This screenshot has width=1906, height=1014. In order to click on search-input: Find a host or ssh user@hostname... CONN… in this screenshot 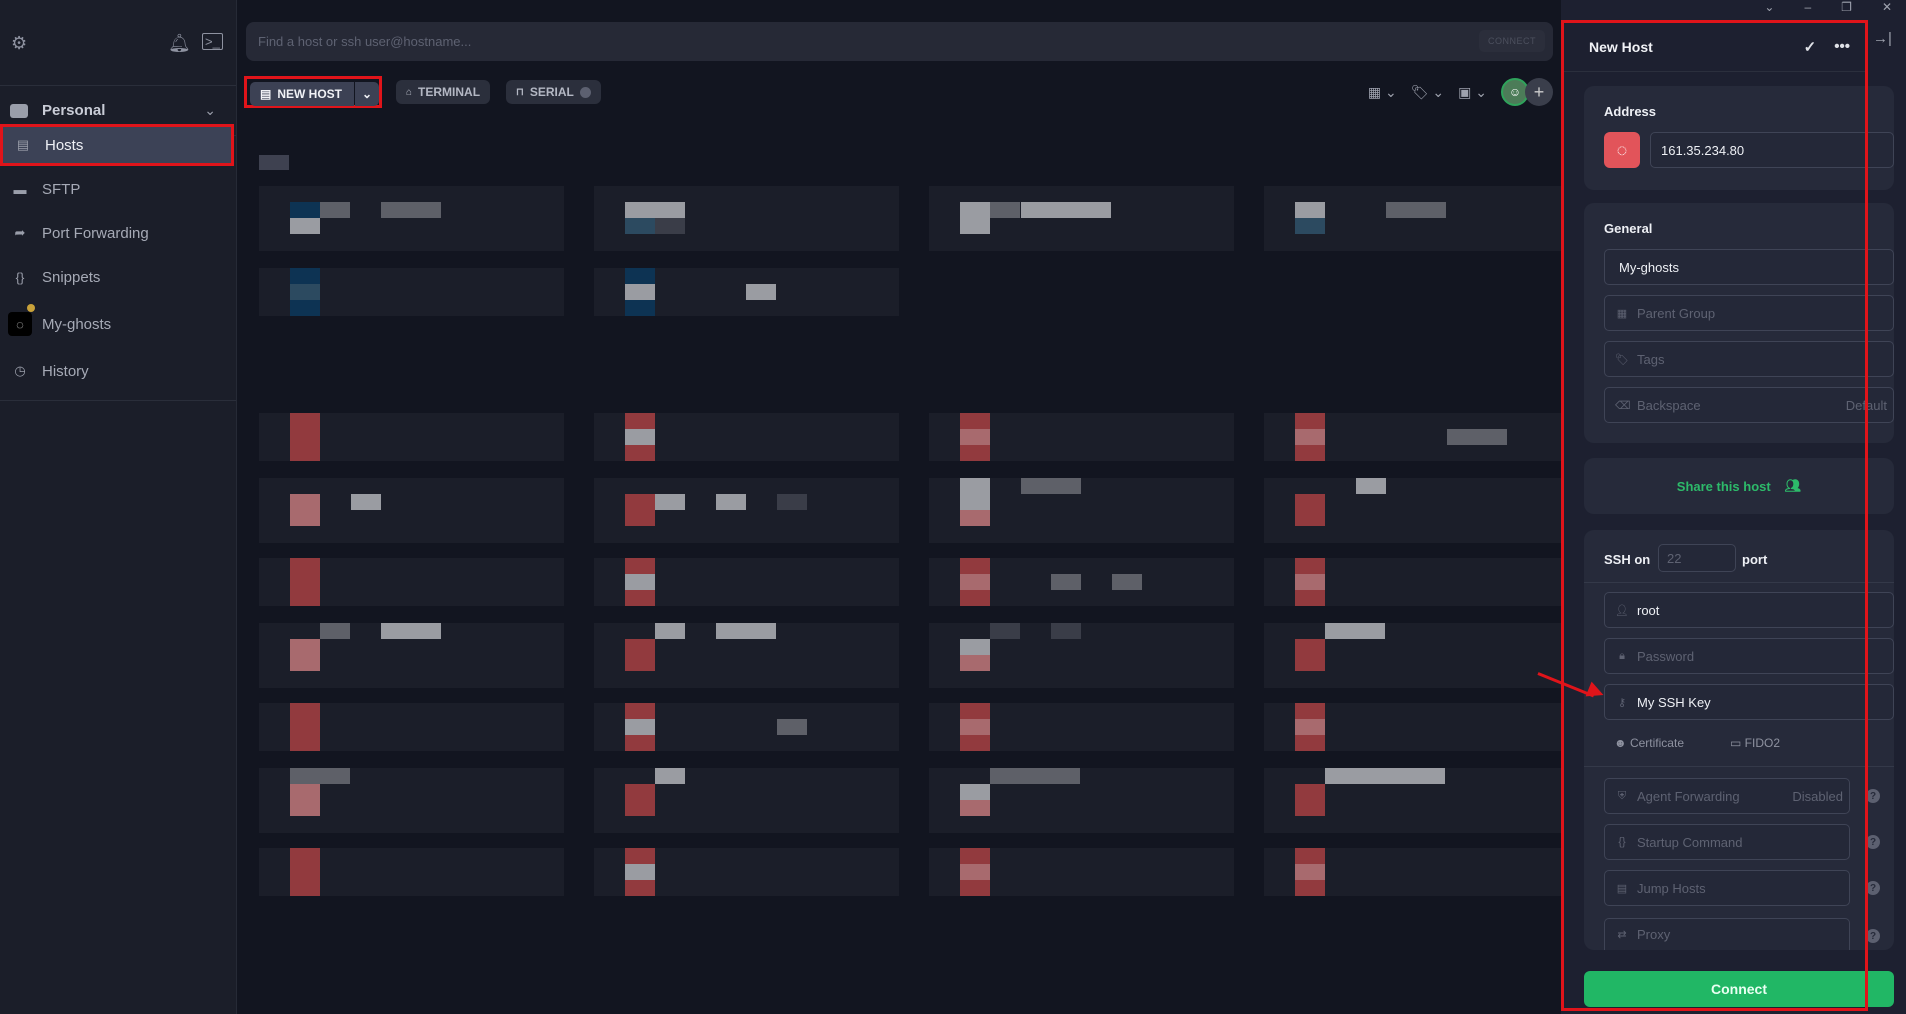, I will do `click(899, 41)`.